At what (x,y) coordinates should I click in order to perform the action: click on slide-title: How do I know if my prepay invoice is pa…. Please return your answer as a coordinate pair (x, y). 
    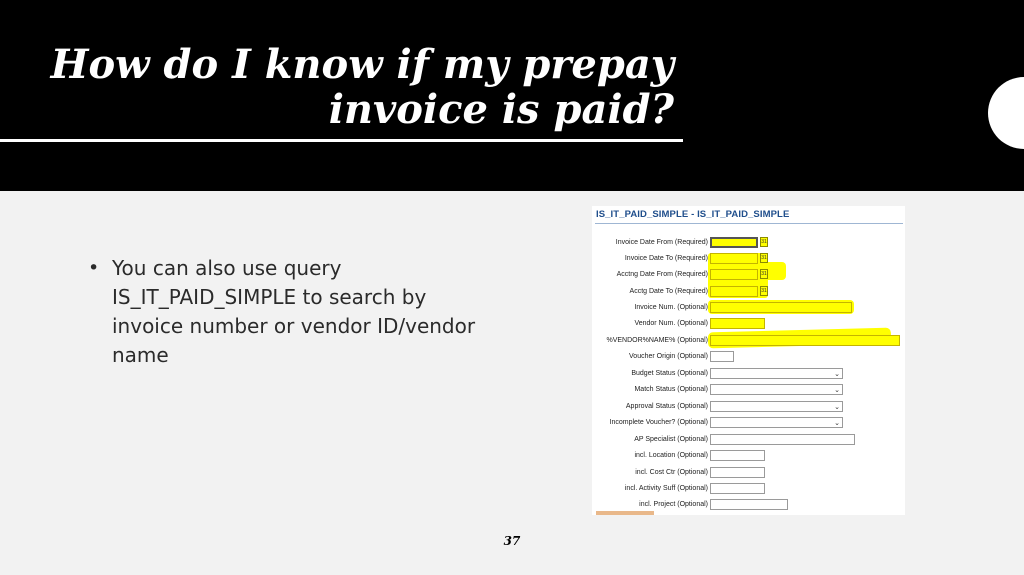
    Looking at the image, I should click on (354, 87).